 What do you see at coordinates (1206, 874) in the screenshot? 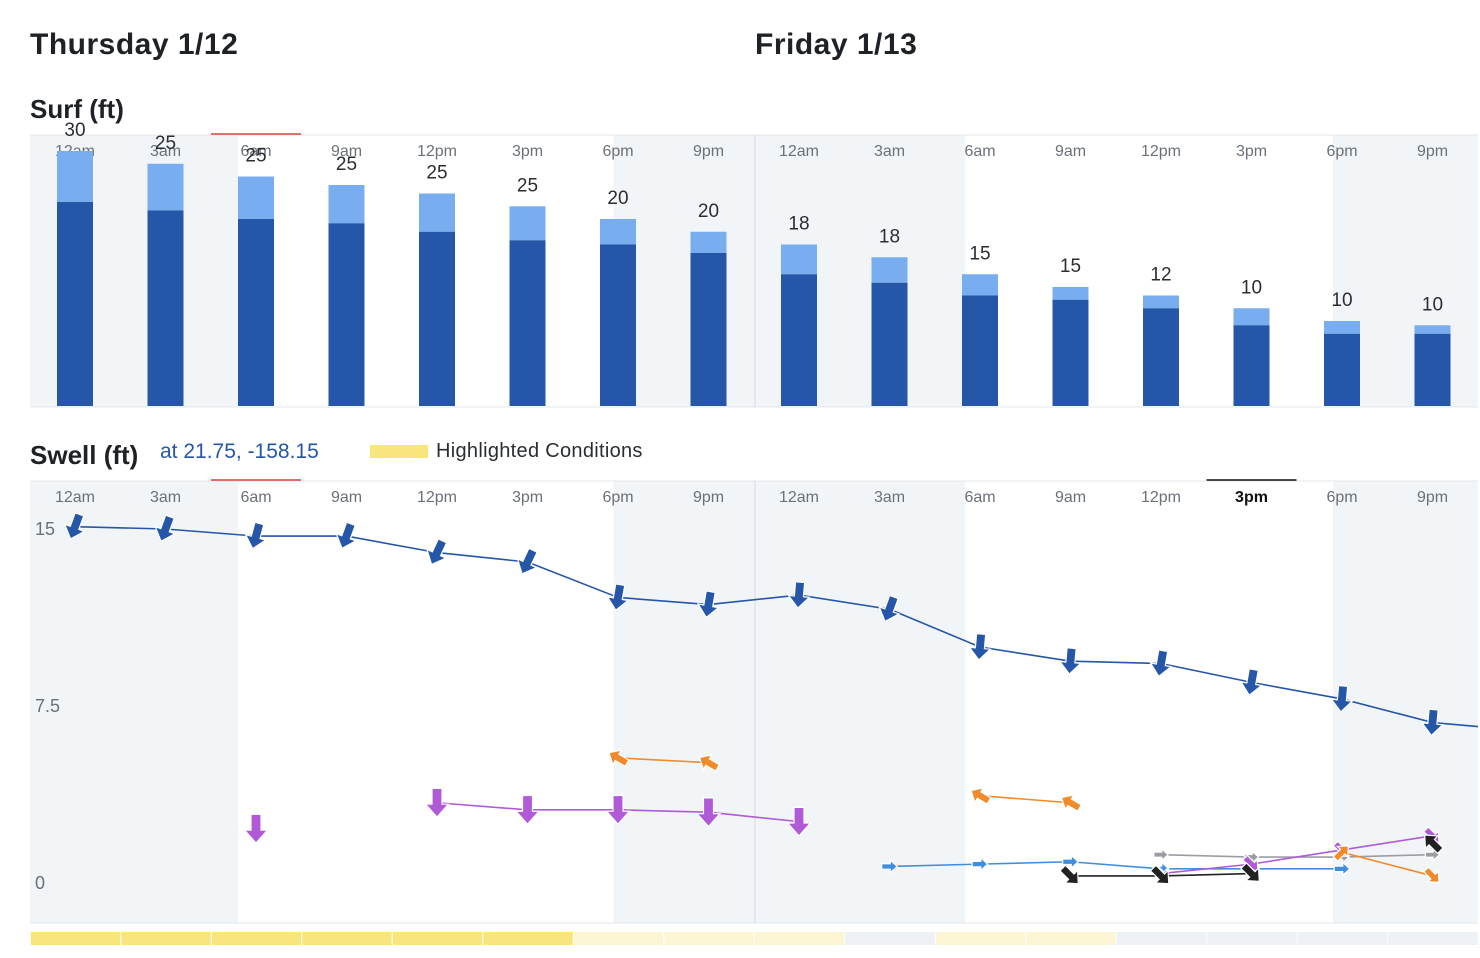
I see `swell-series-6-segment` at bounding box center [1206, 874].